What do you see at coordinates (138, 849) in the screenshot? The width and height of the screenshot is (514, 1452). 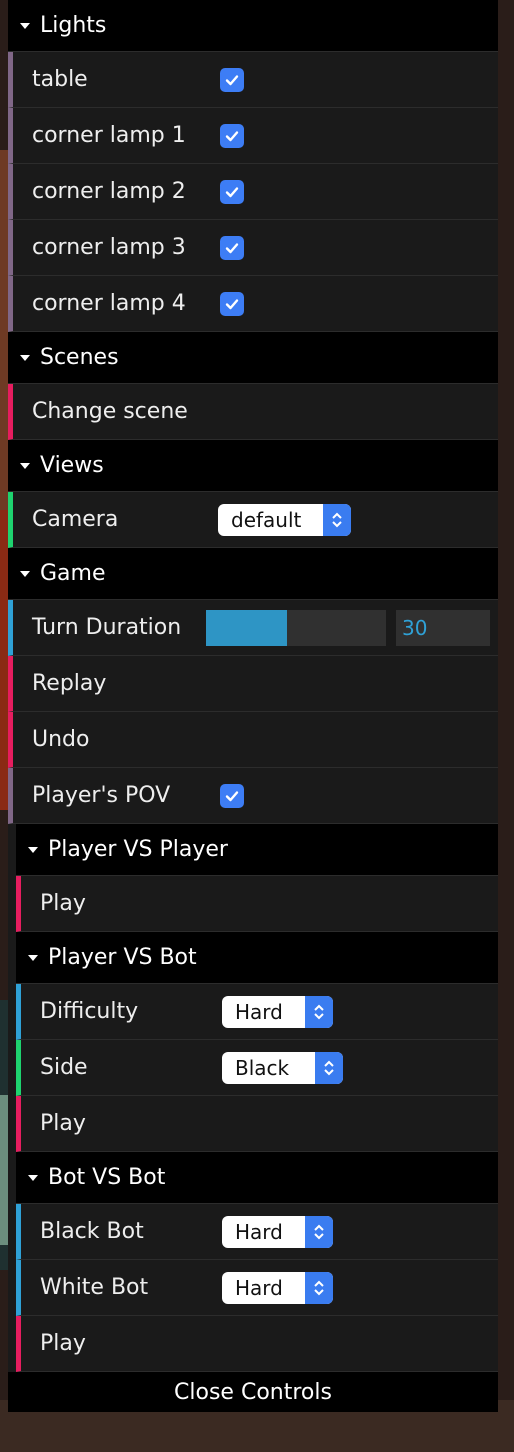 I see `folder-title: Player VS Player` at bounding box center [138, 849].